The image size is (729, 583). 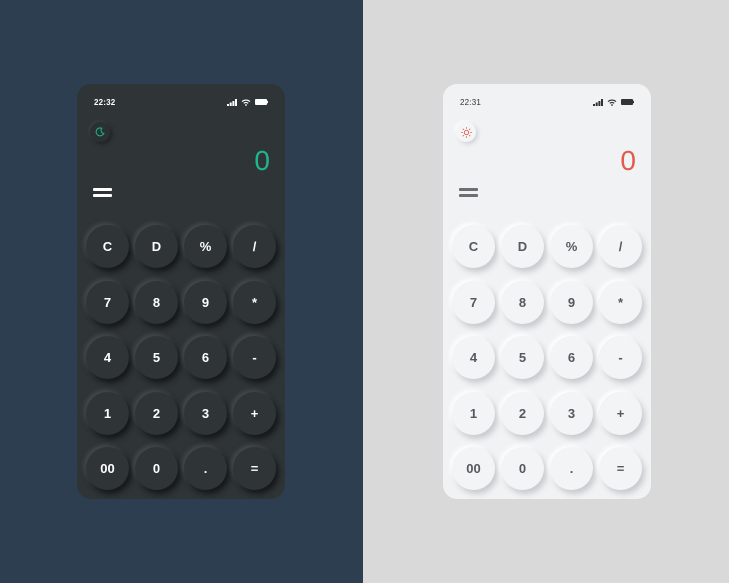 I want to click on status-time: 22:32, so click(x=105, y=102).